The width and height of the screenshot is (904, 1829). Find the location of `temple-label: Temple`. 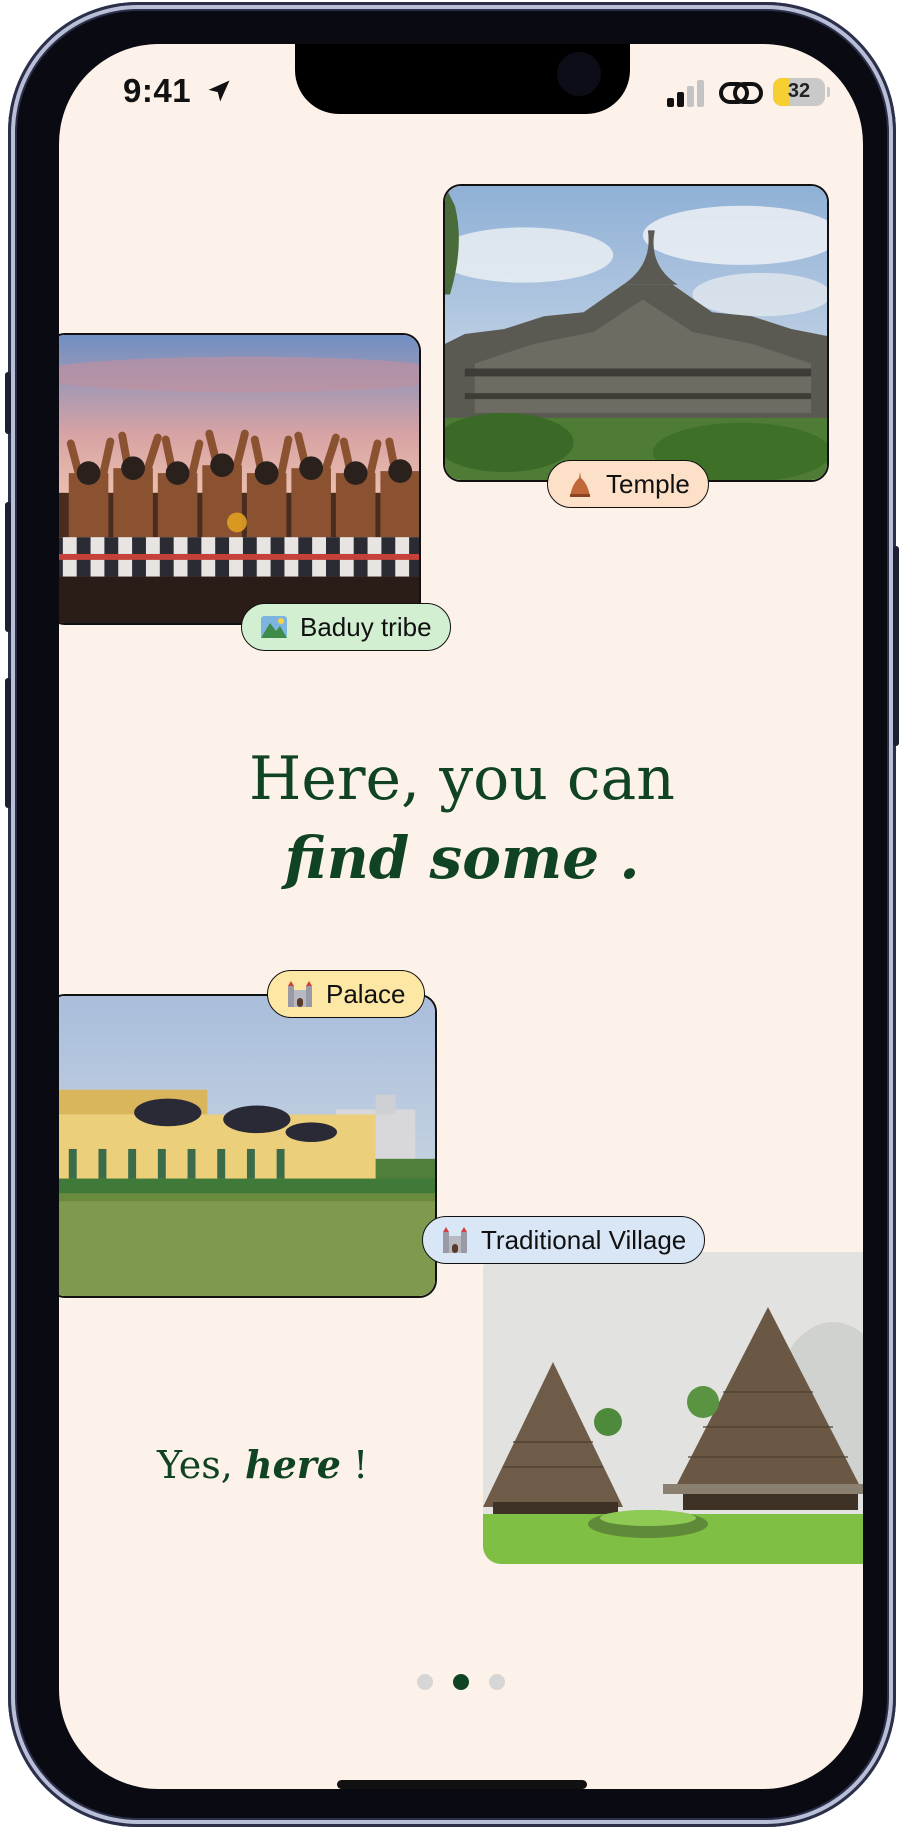

temple-label: Temple is located at coordinates (628, 484).